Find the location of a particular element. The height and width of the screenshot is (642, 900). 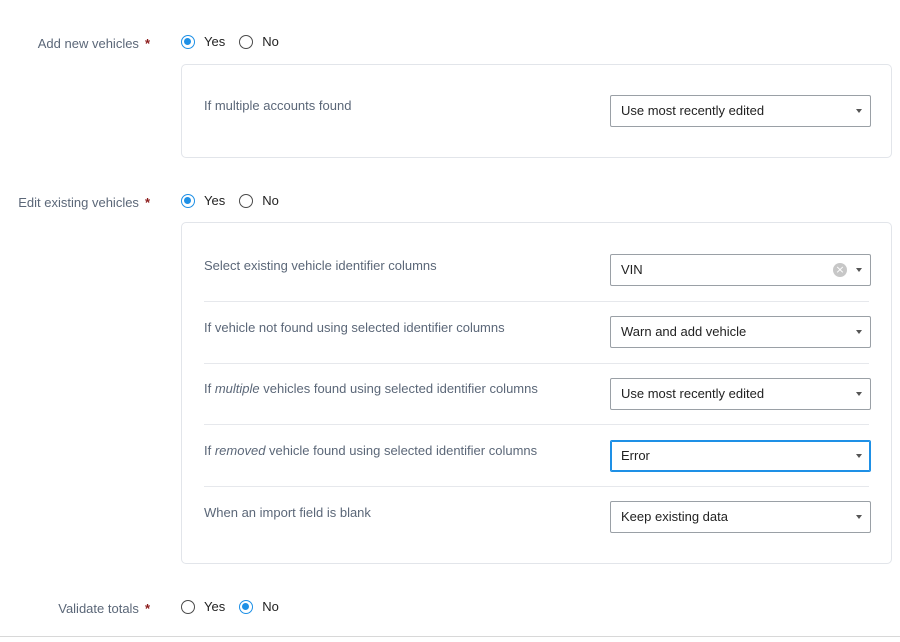

multiple-vehicles-select: Use most recently edited is located at coordinates (740, 394).